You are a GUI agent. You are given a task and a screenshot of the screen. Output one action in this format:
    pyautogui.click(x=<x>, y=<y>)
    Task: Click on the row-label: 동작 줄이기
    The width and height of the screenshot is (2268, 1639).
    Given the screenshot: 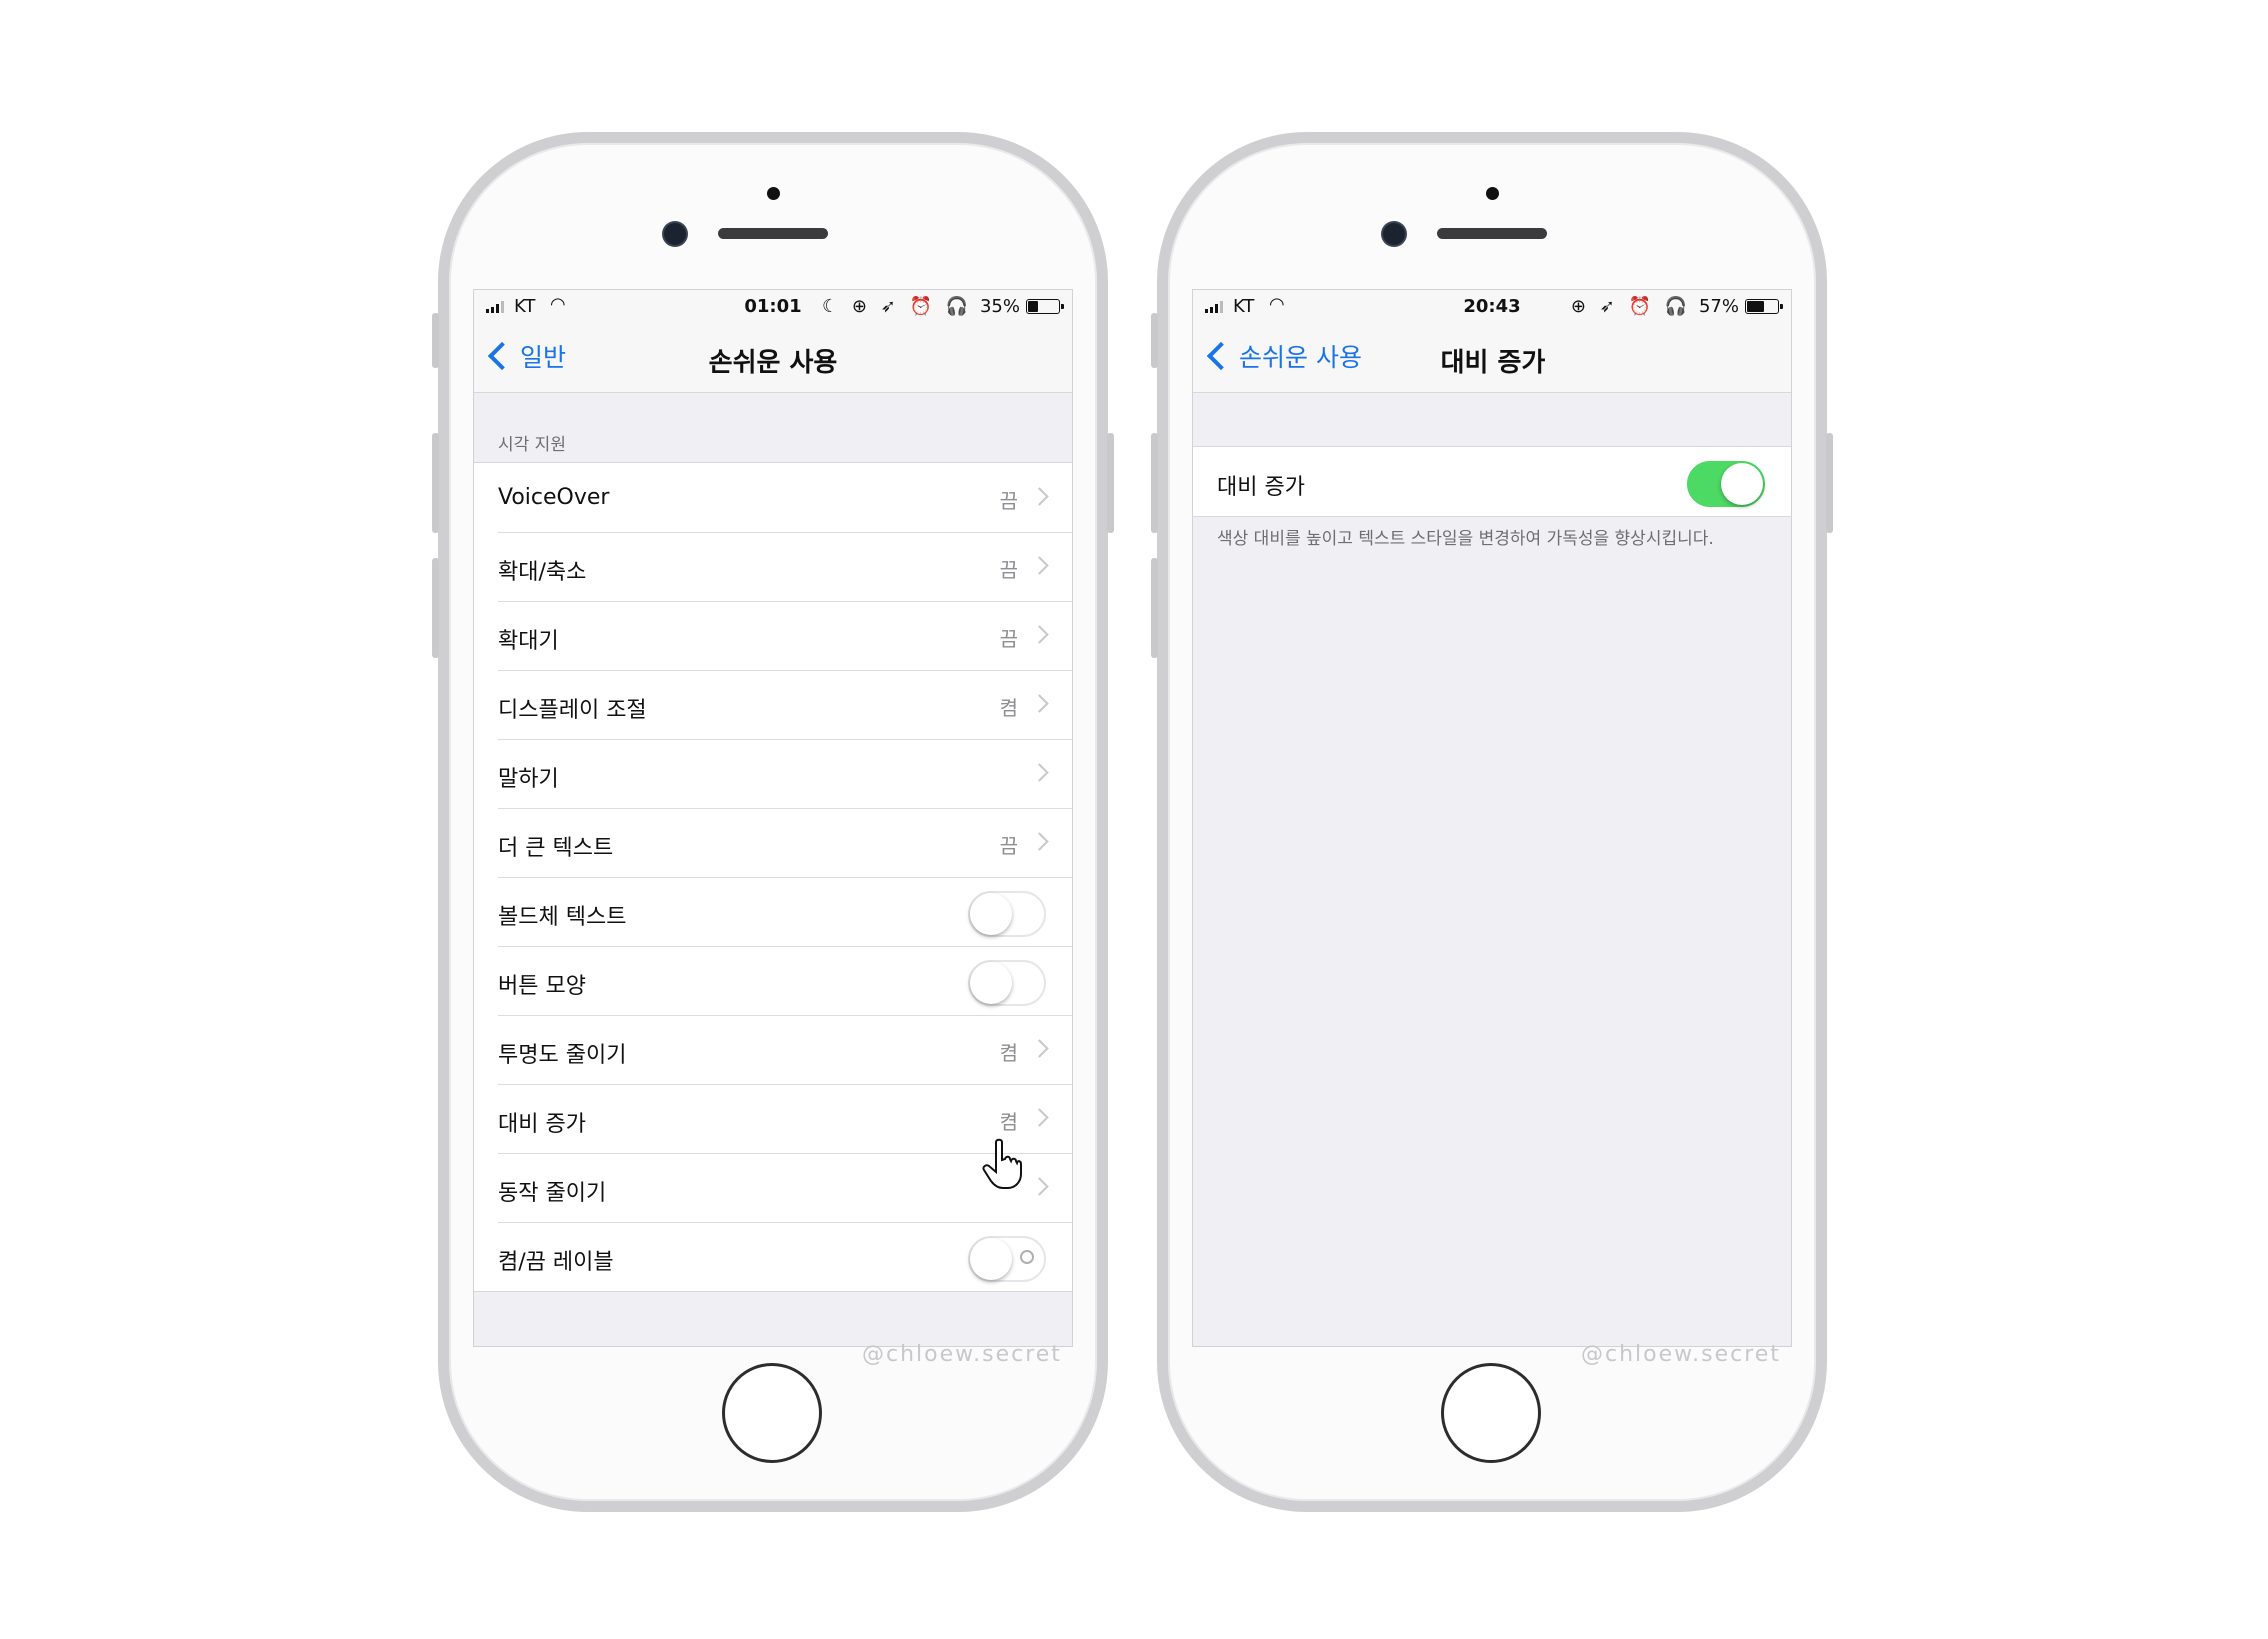 What is the action you would take?
    pyautogui.click(x=552, y=1193)
    